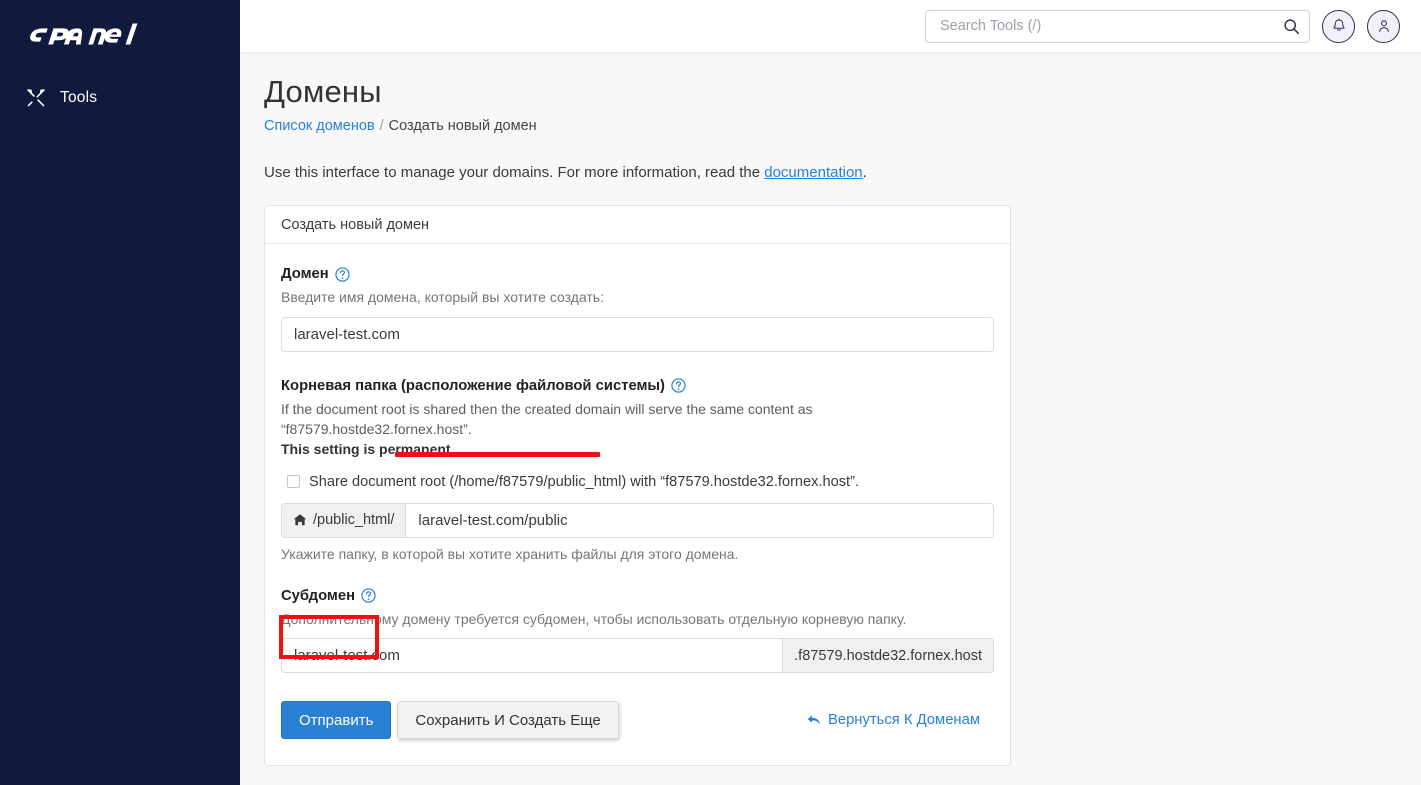 The height and width of the screenshot is (785, 1421). I want to click on document-root-prefix-text: /public_html/, so click(354, 520).